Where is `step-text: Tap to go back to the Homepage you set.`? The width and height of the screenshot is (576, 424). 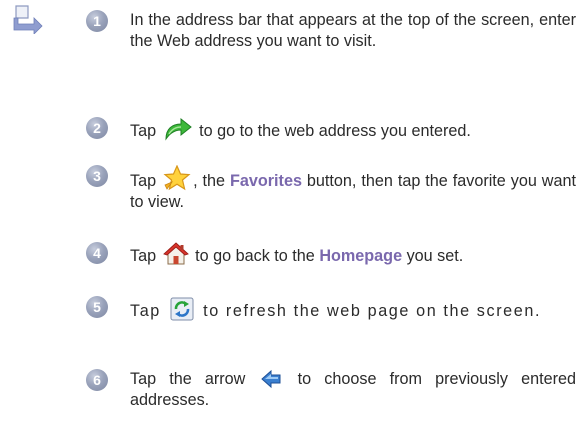
step-text: Tap to go back to the Homepage you set. is located at coordinates (353, 254).